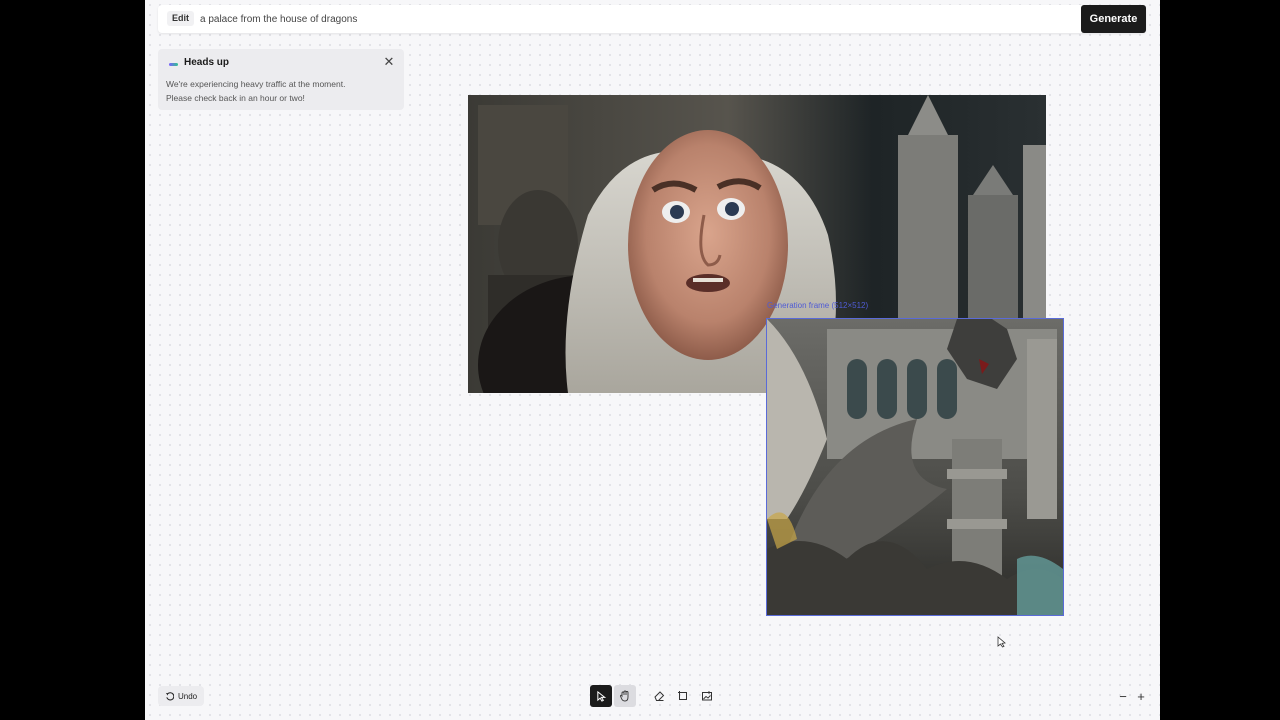 The height and width of the screenshot is (720, 1280). What do you see at coordinates (915, 467) in the screenshot?
I see `generation-frame` at bounding box center [915, 467].